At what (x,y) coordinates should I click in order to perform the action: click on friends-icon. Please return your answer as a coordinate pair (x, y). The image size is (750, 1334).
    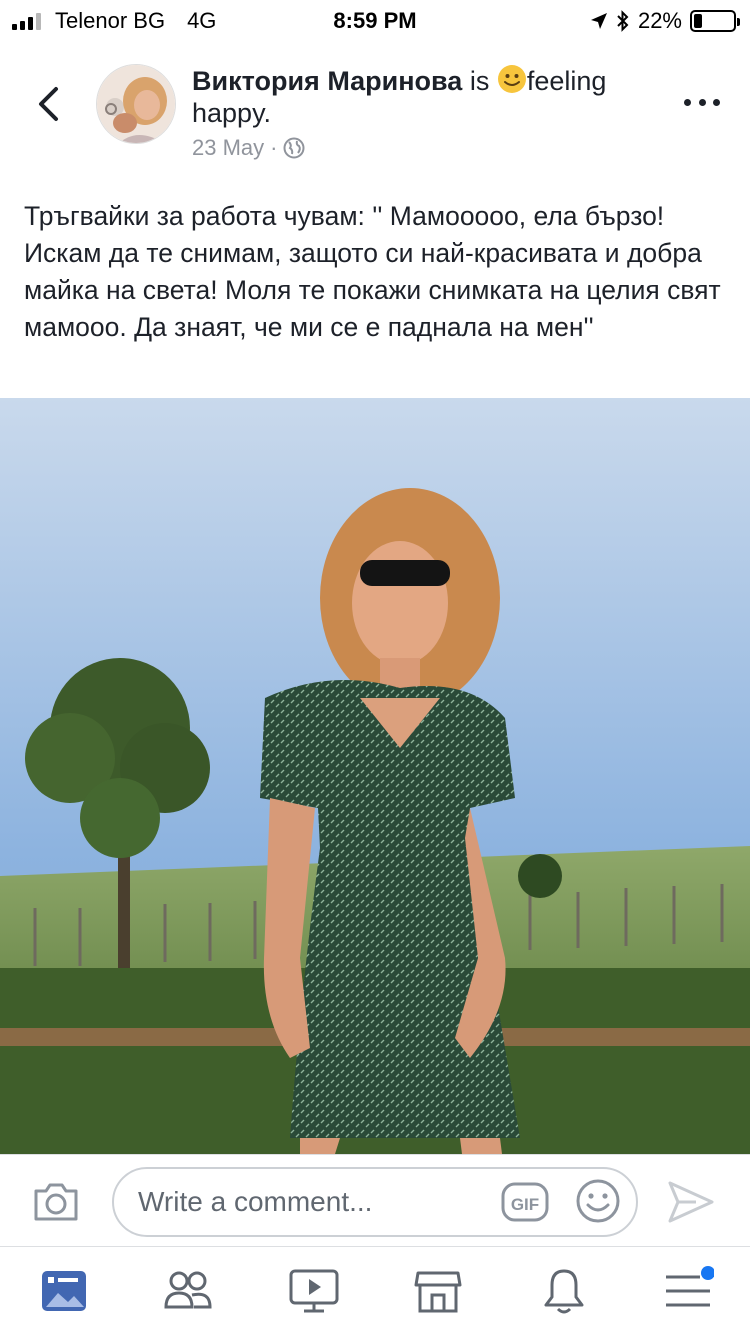
    Looking at the image, I should click on (188, 1290).